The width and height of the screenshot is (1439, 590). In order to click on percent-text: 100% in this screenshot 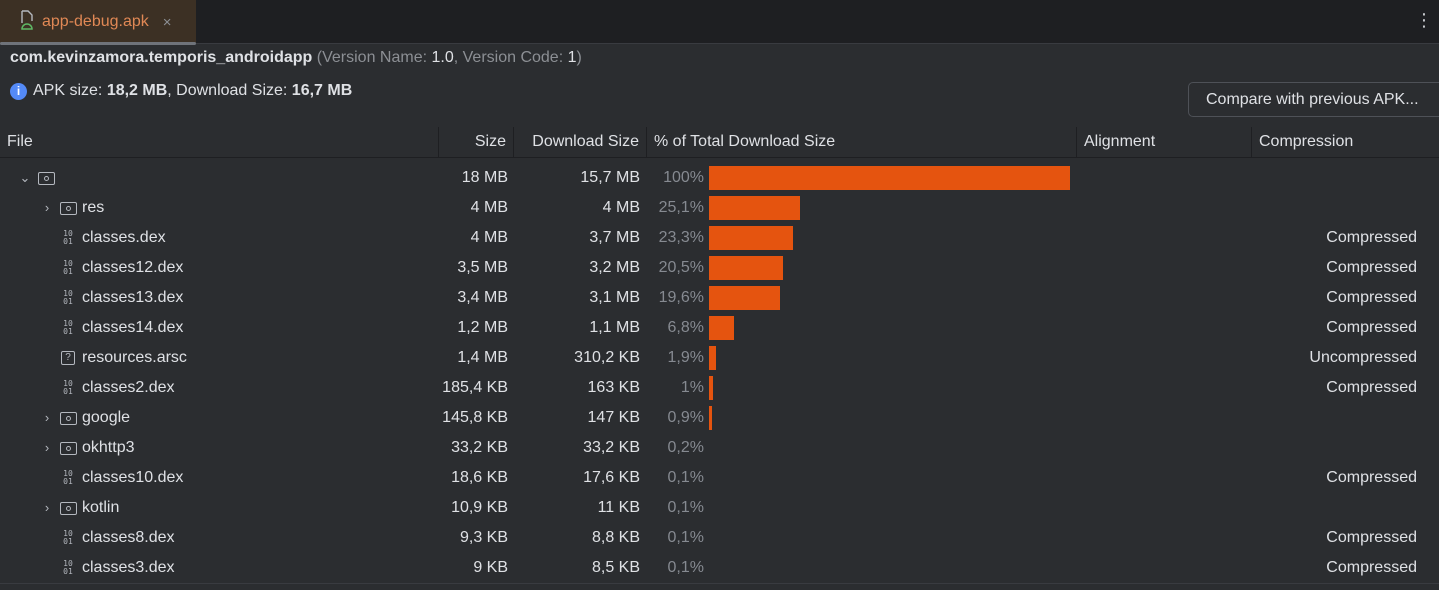, I will do `click(683, 177)`.